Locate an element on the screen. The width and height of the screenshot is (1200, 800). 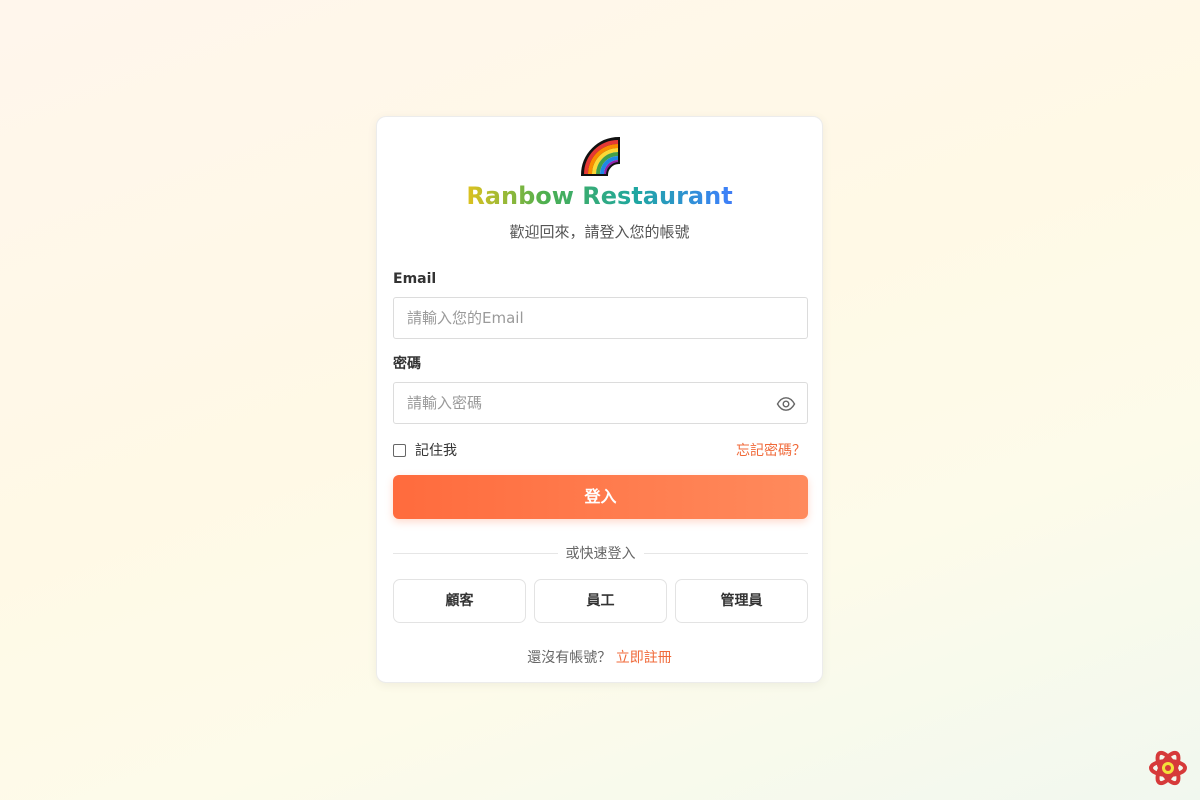
password-input is located at coordinates (600, 403).